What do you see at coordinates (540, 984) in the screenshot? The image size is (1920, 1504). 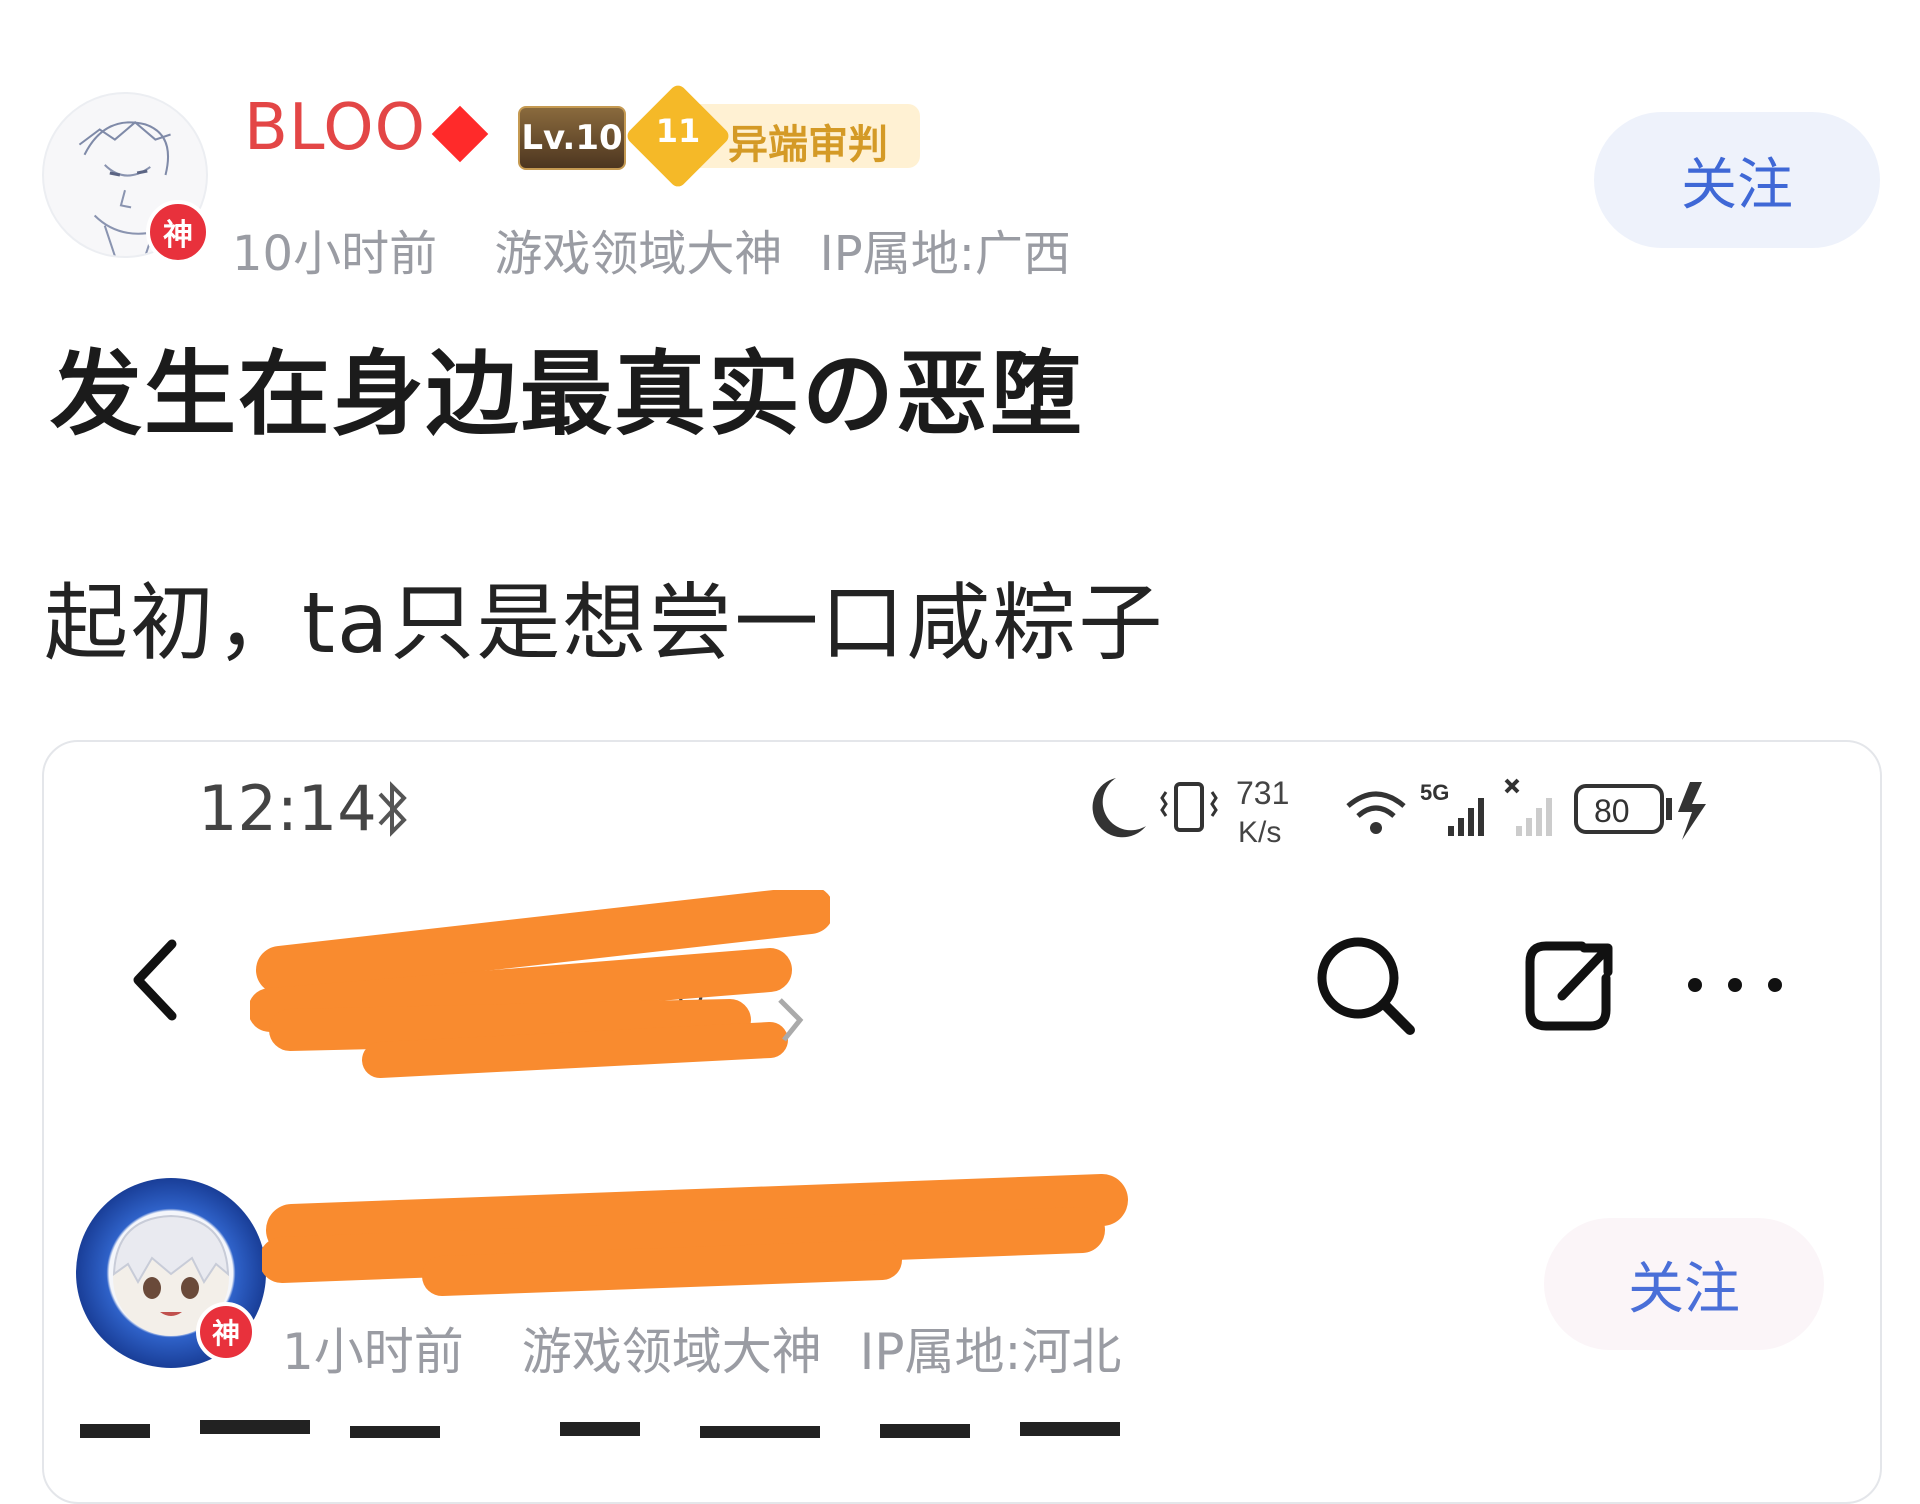 I see `redaction-scribble` at bounding box center [540, 984].